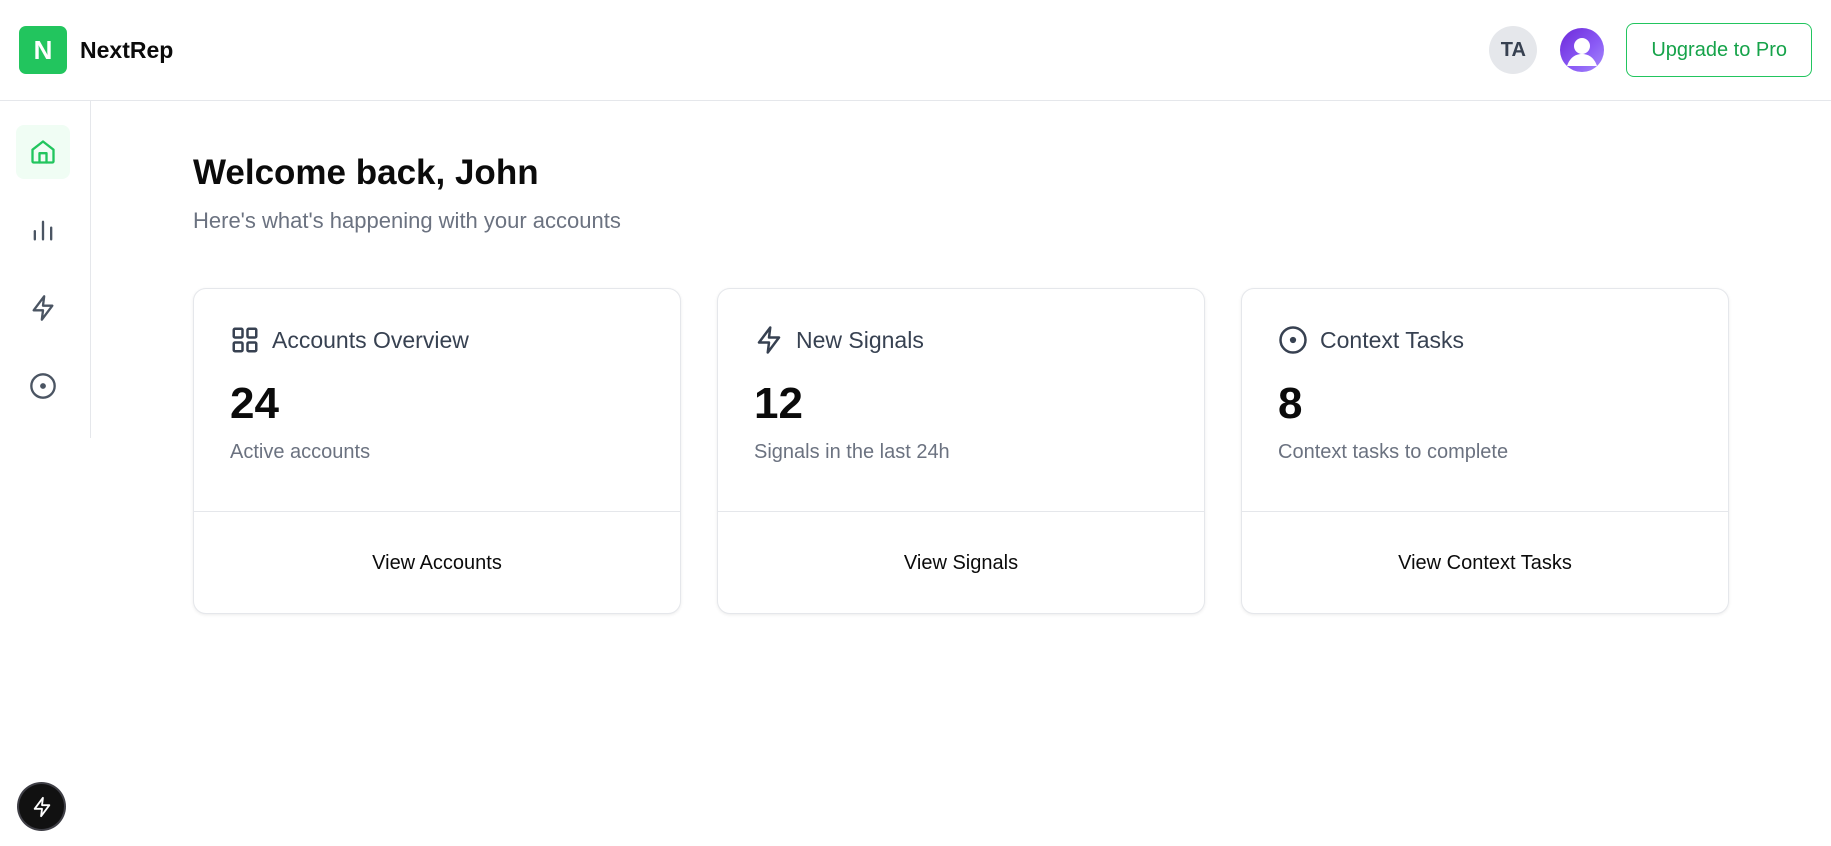 The height and width of the screenshot is (846, 1831). Describe the element at coordinates (778, 403) in the screenshot. I see `card-value: 12` at that location.